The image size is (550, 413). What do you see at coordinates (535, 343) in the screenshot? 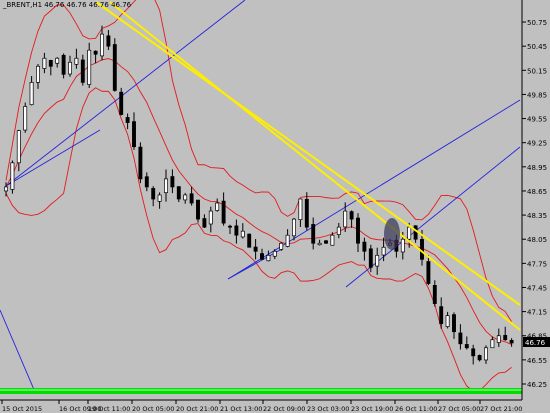
I see `current-price-text: 46.76` at bounding box center [535, 343].